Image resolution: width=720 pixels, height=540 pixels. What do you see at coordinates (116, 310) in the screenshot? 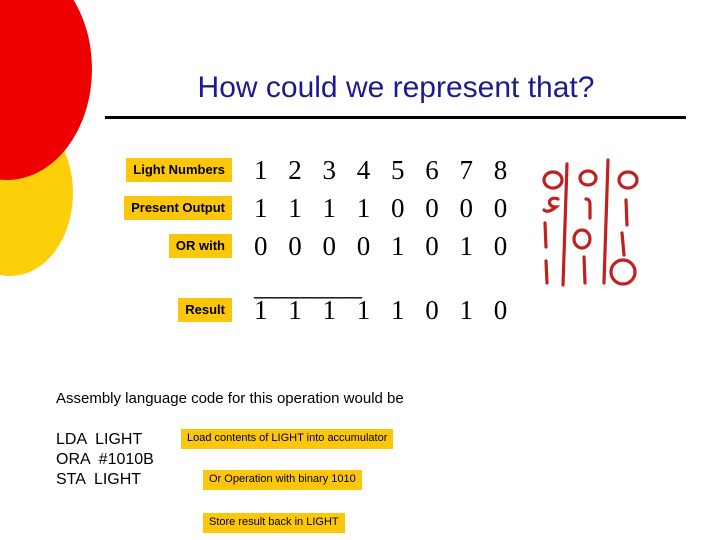
I see `row-label-cell: Result` at bounding box center [116, 310].